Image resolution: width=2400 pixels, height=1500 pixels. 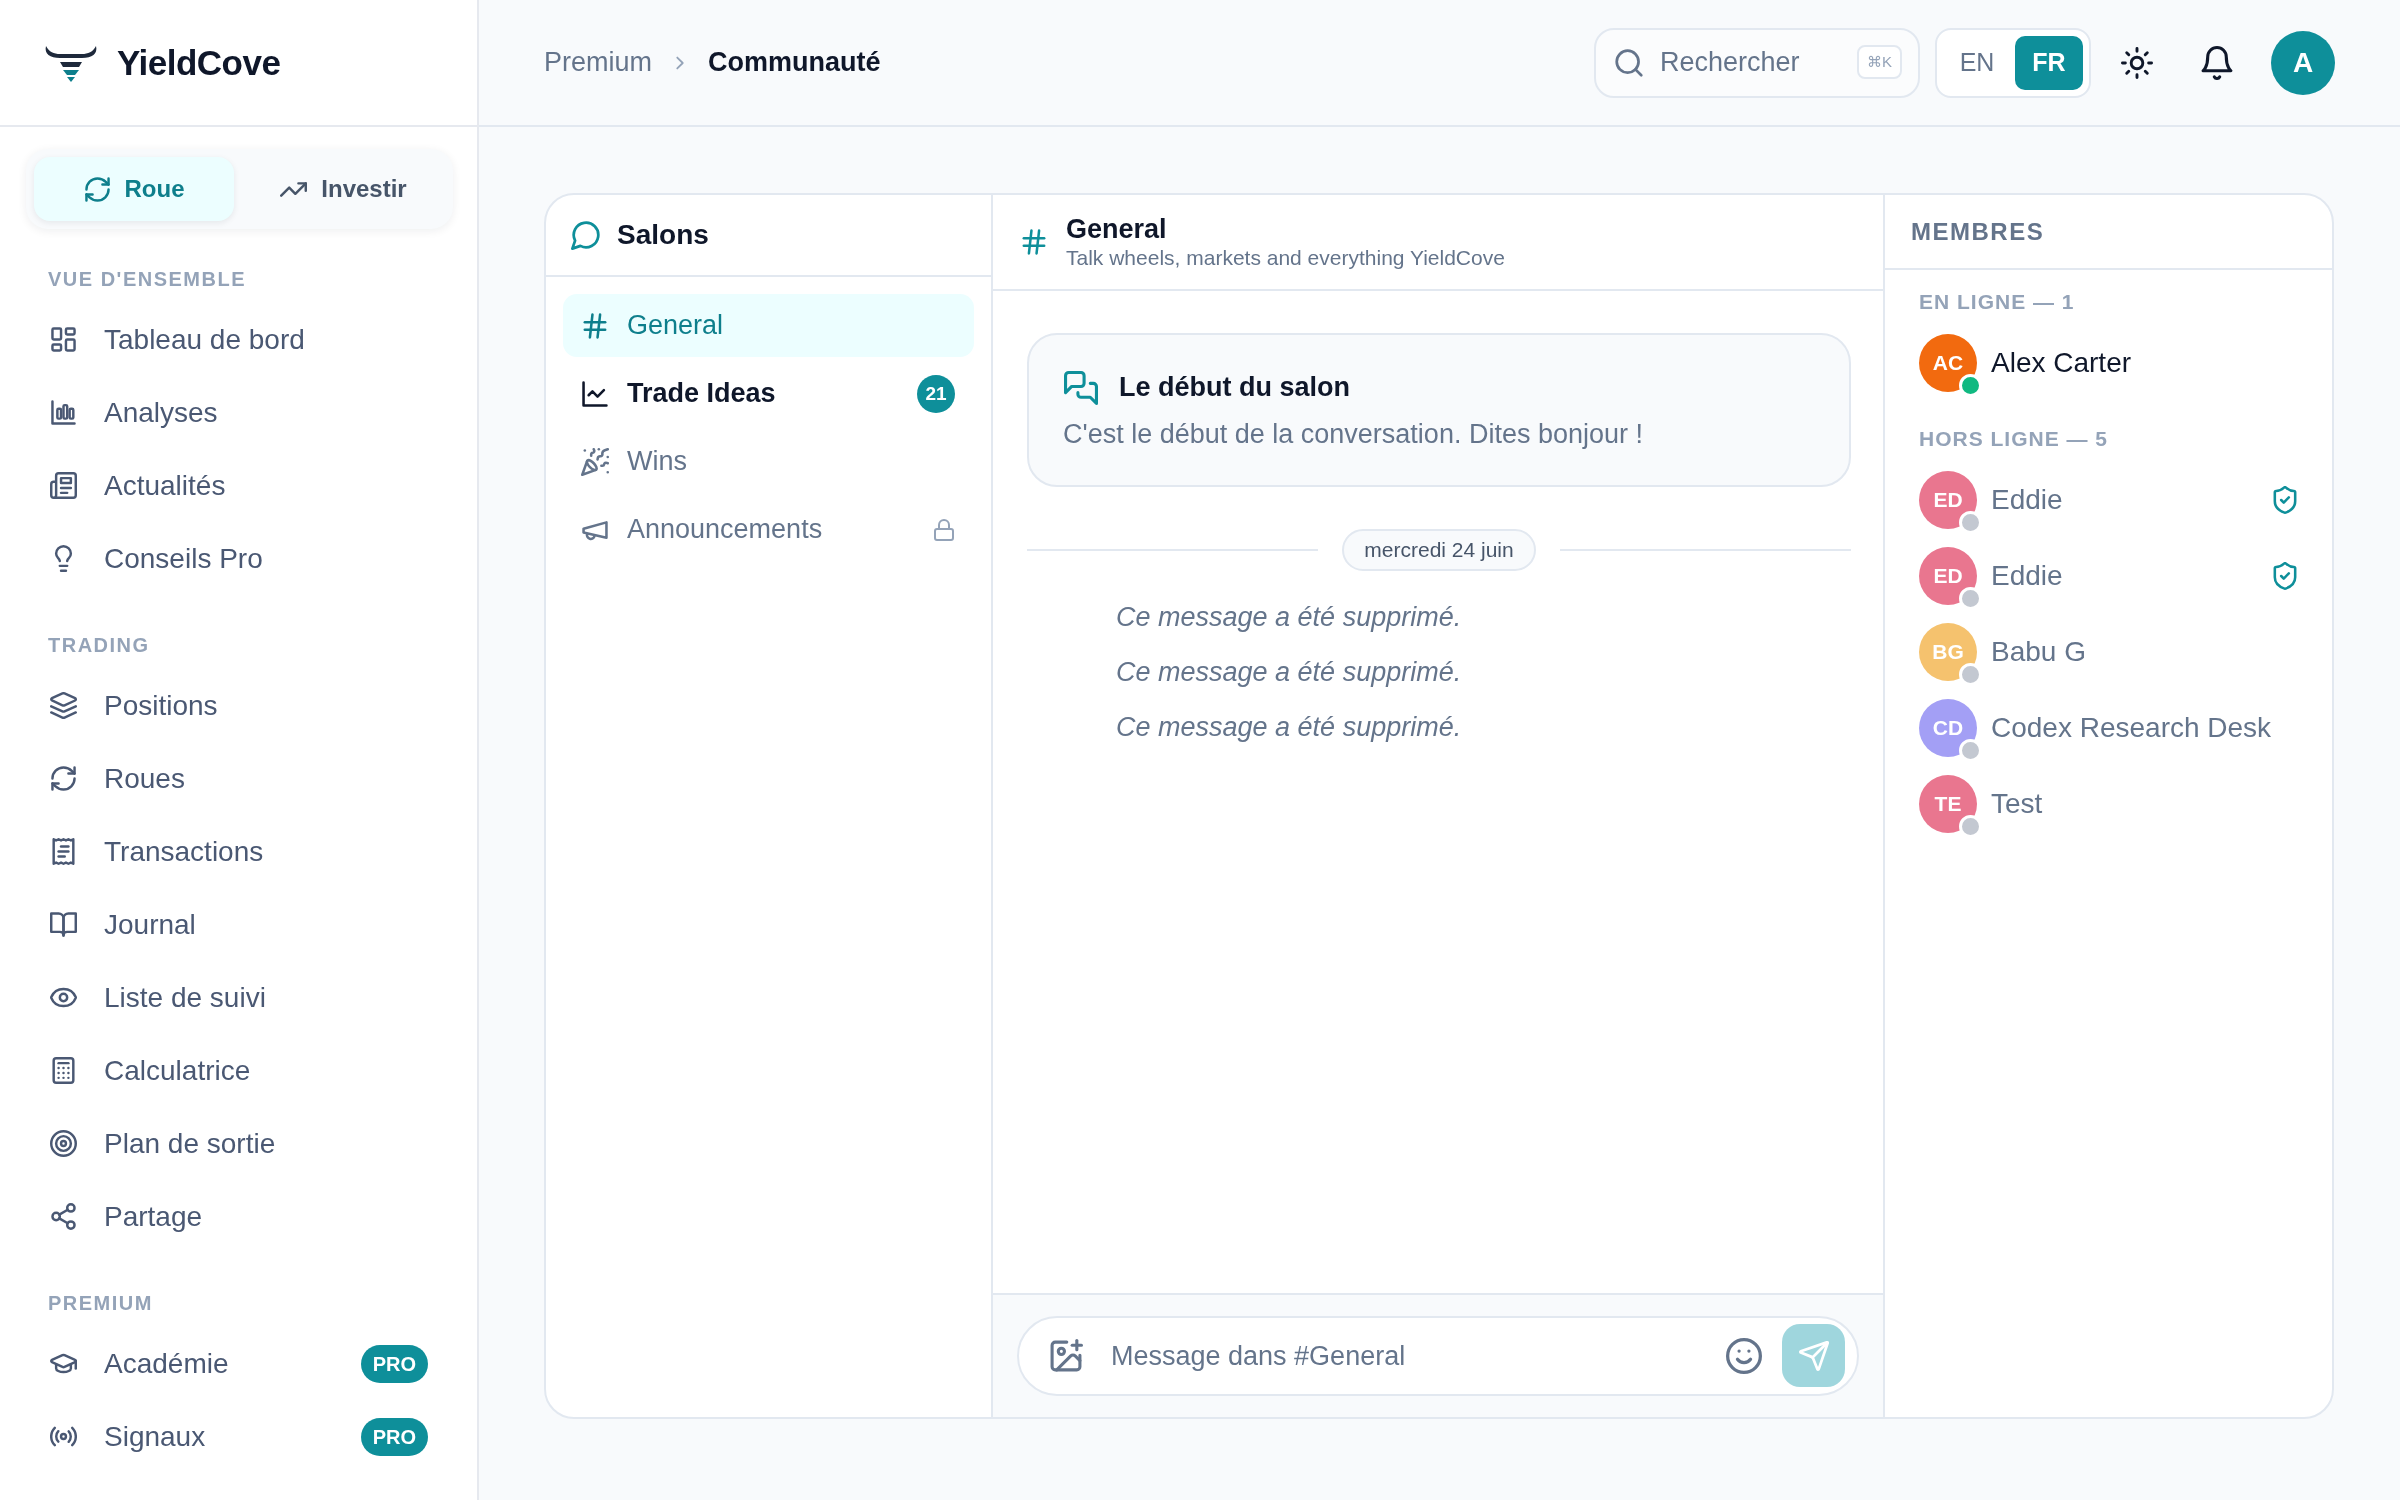 I want to click on nav-item: Plan de sortie, so click(x=238, y=1143).